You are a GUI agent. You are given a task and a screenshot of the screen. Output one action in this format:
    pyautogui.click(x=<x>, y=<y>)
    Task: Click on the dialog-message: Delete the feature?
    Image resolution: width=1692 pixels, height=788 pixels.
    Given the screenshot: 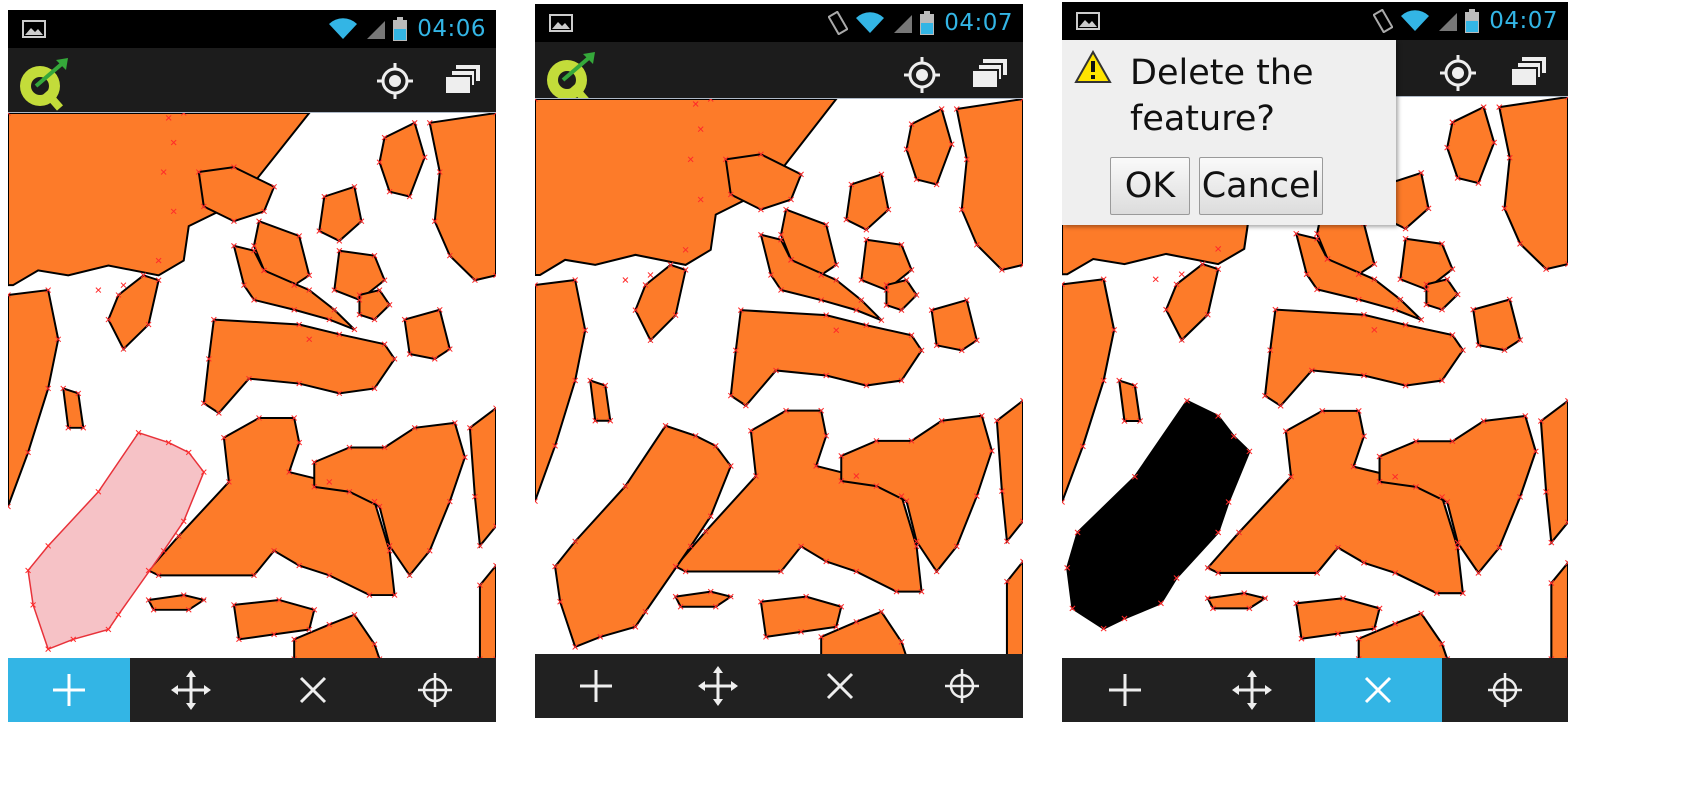 What is the action you would take?
    pyautogui.click(x=1222, y=96)
    